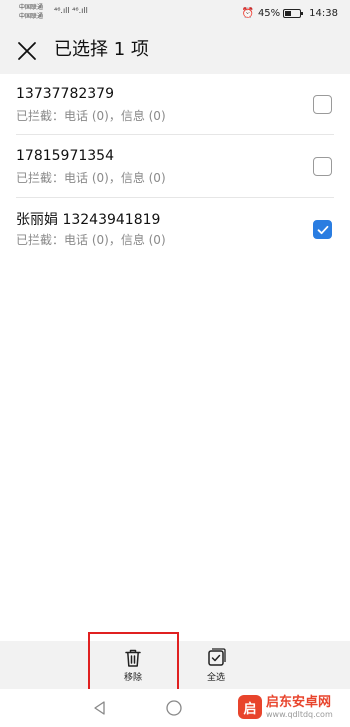  Describe the element at coordinates (88, 220) in the screenshot. I see `contact-number: 张丽娟 13243941819` at that location.